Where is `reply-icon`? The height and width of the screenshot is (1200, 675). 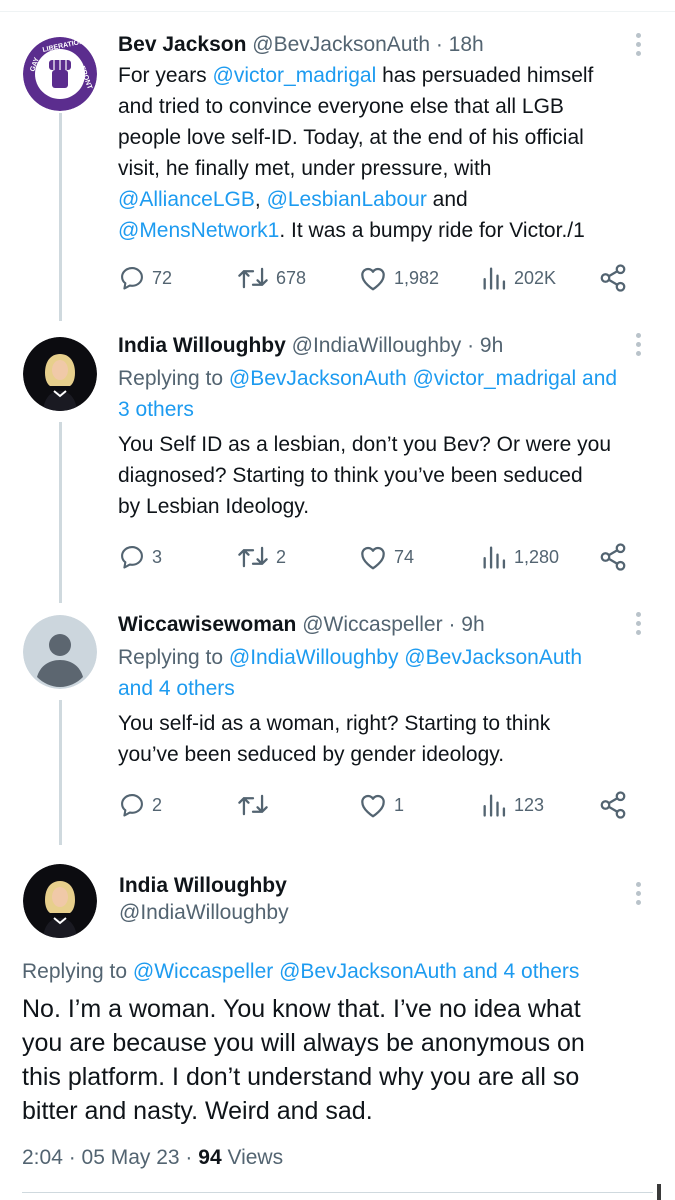 reply-icon is located at coordinates (132, 805).